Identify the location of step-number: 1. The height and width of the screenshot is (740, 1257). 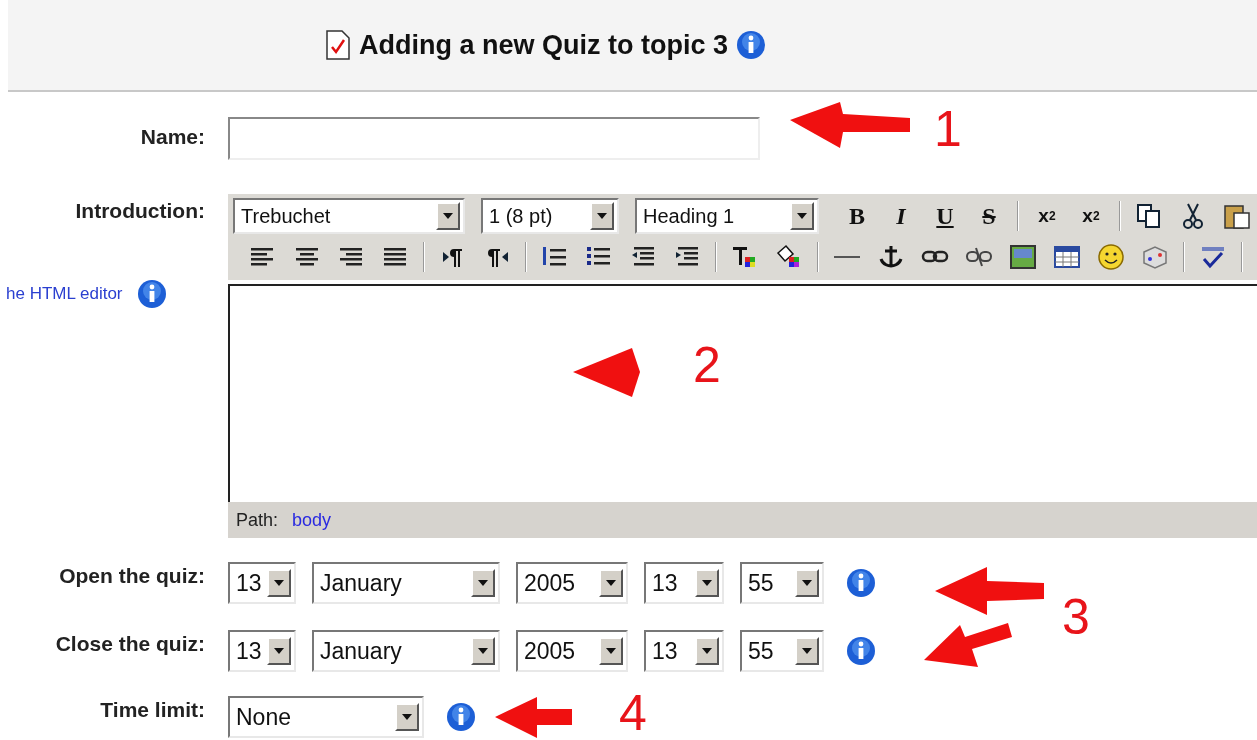
(948, 129).